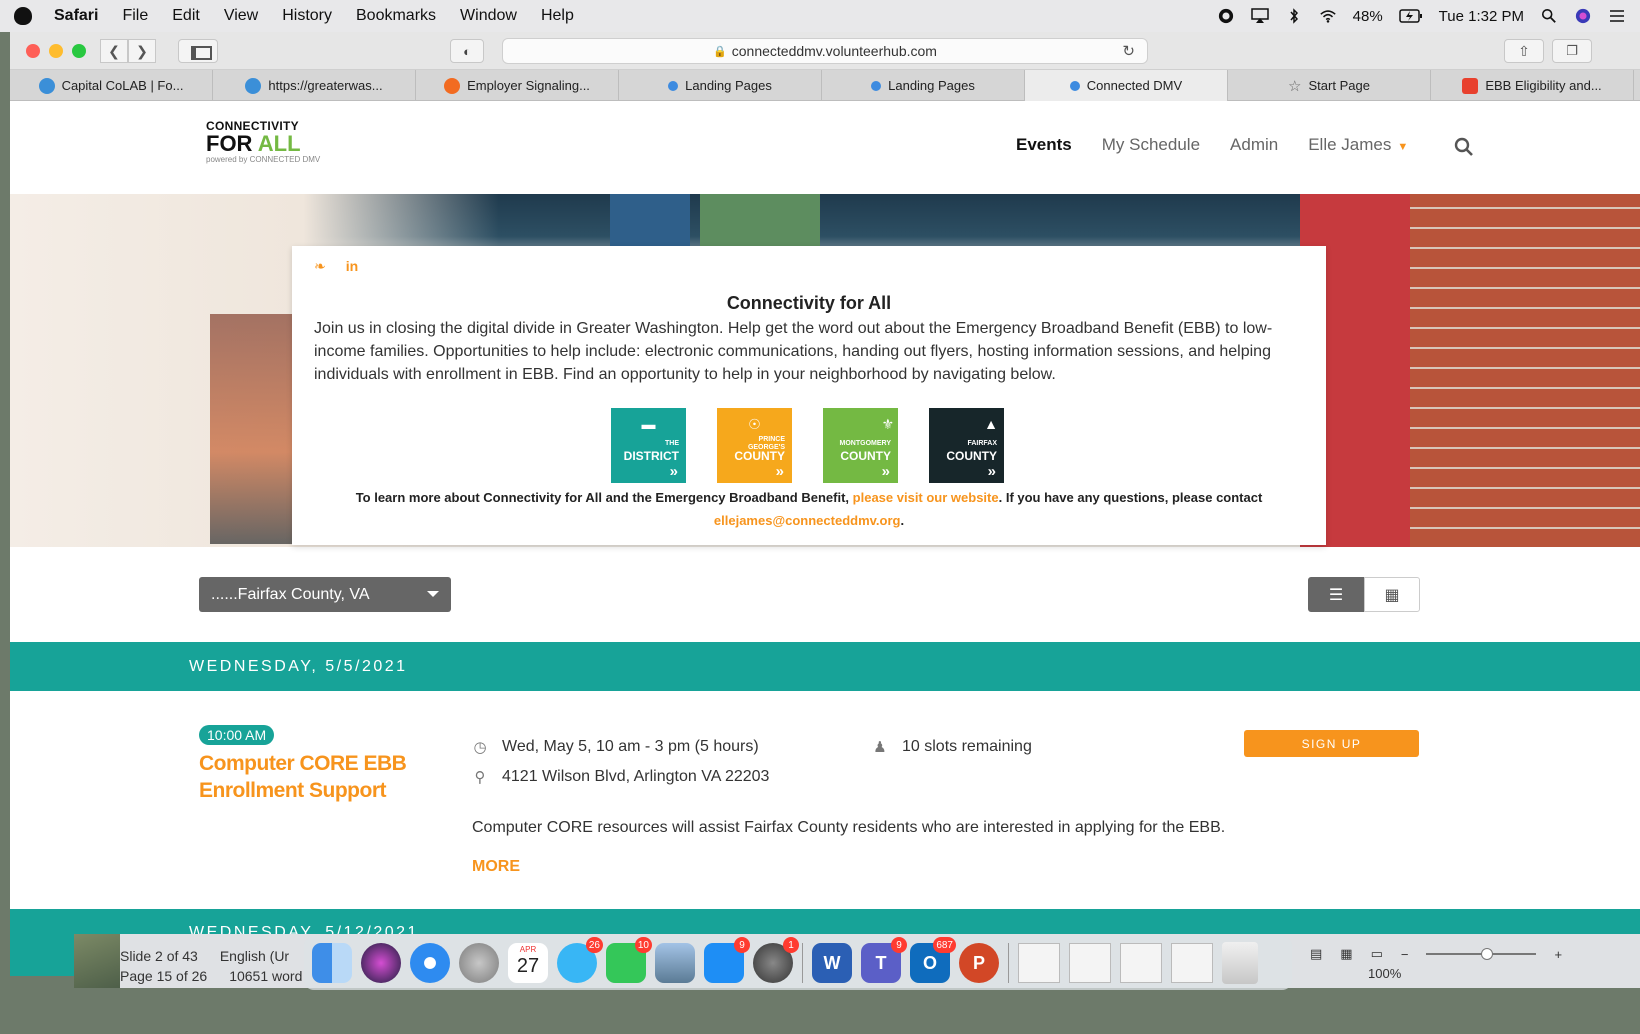  I want to click on sidebar-toggle-button, so click(198, 51).